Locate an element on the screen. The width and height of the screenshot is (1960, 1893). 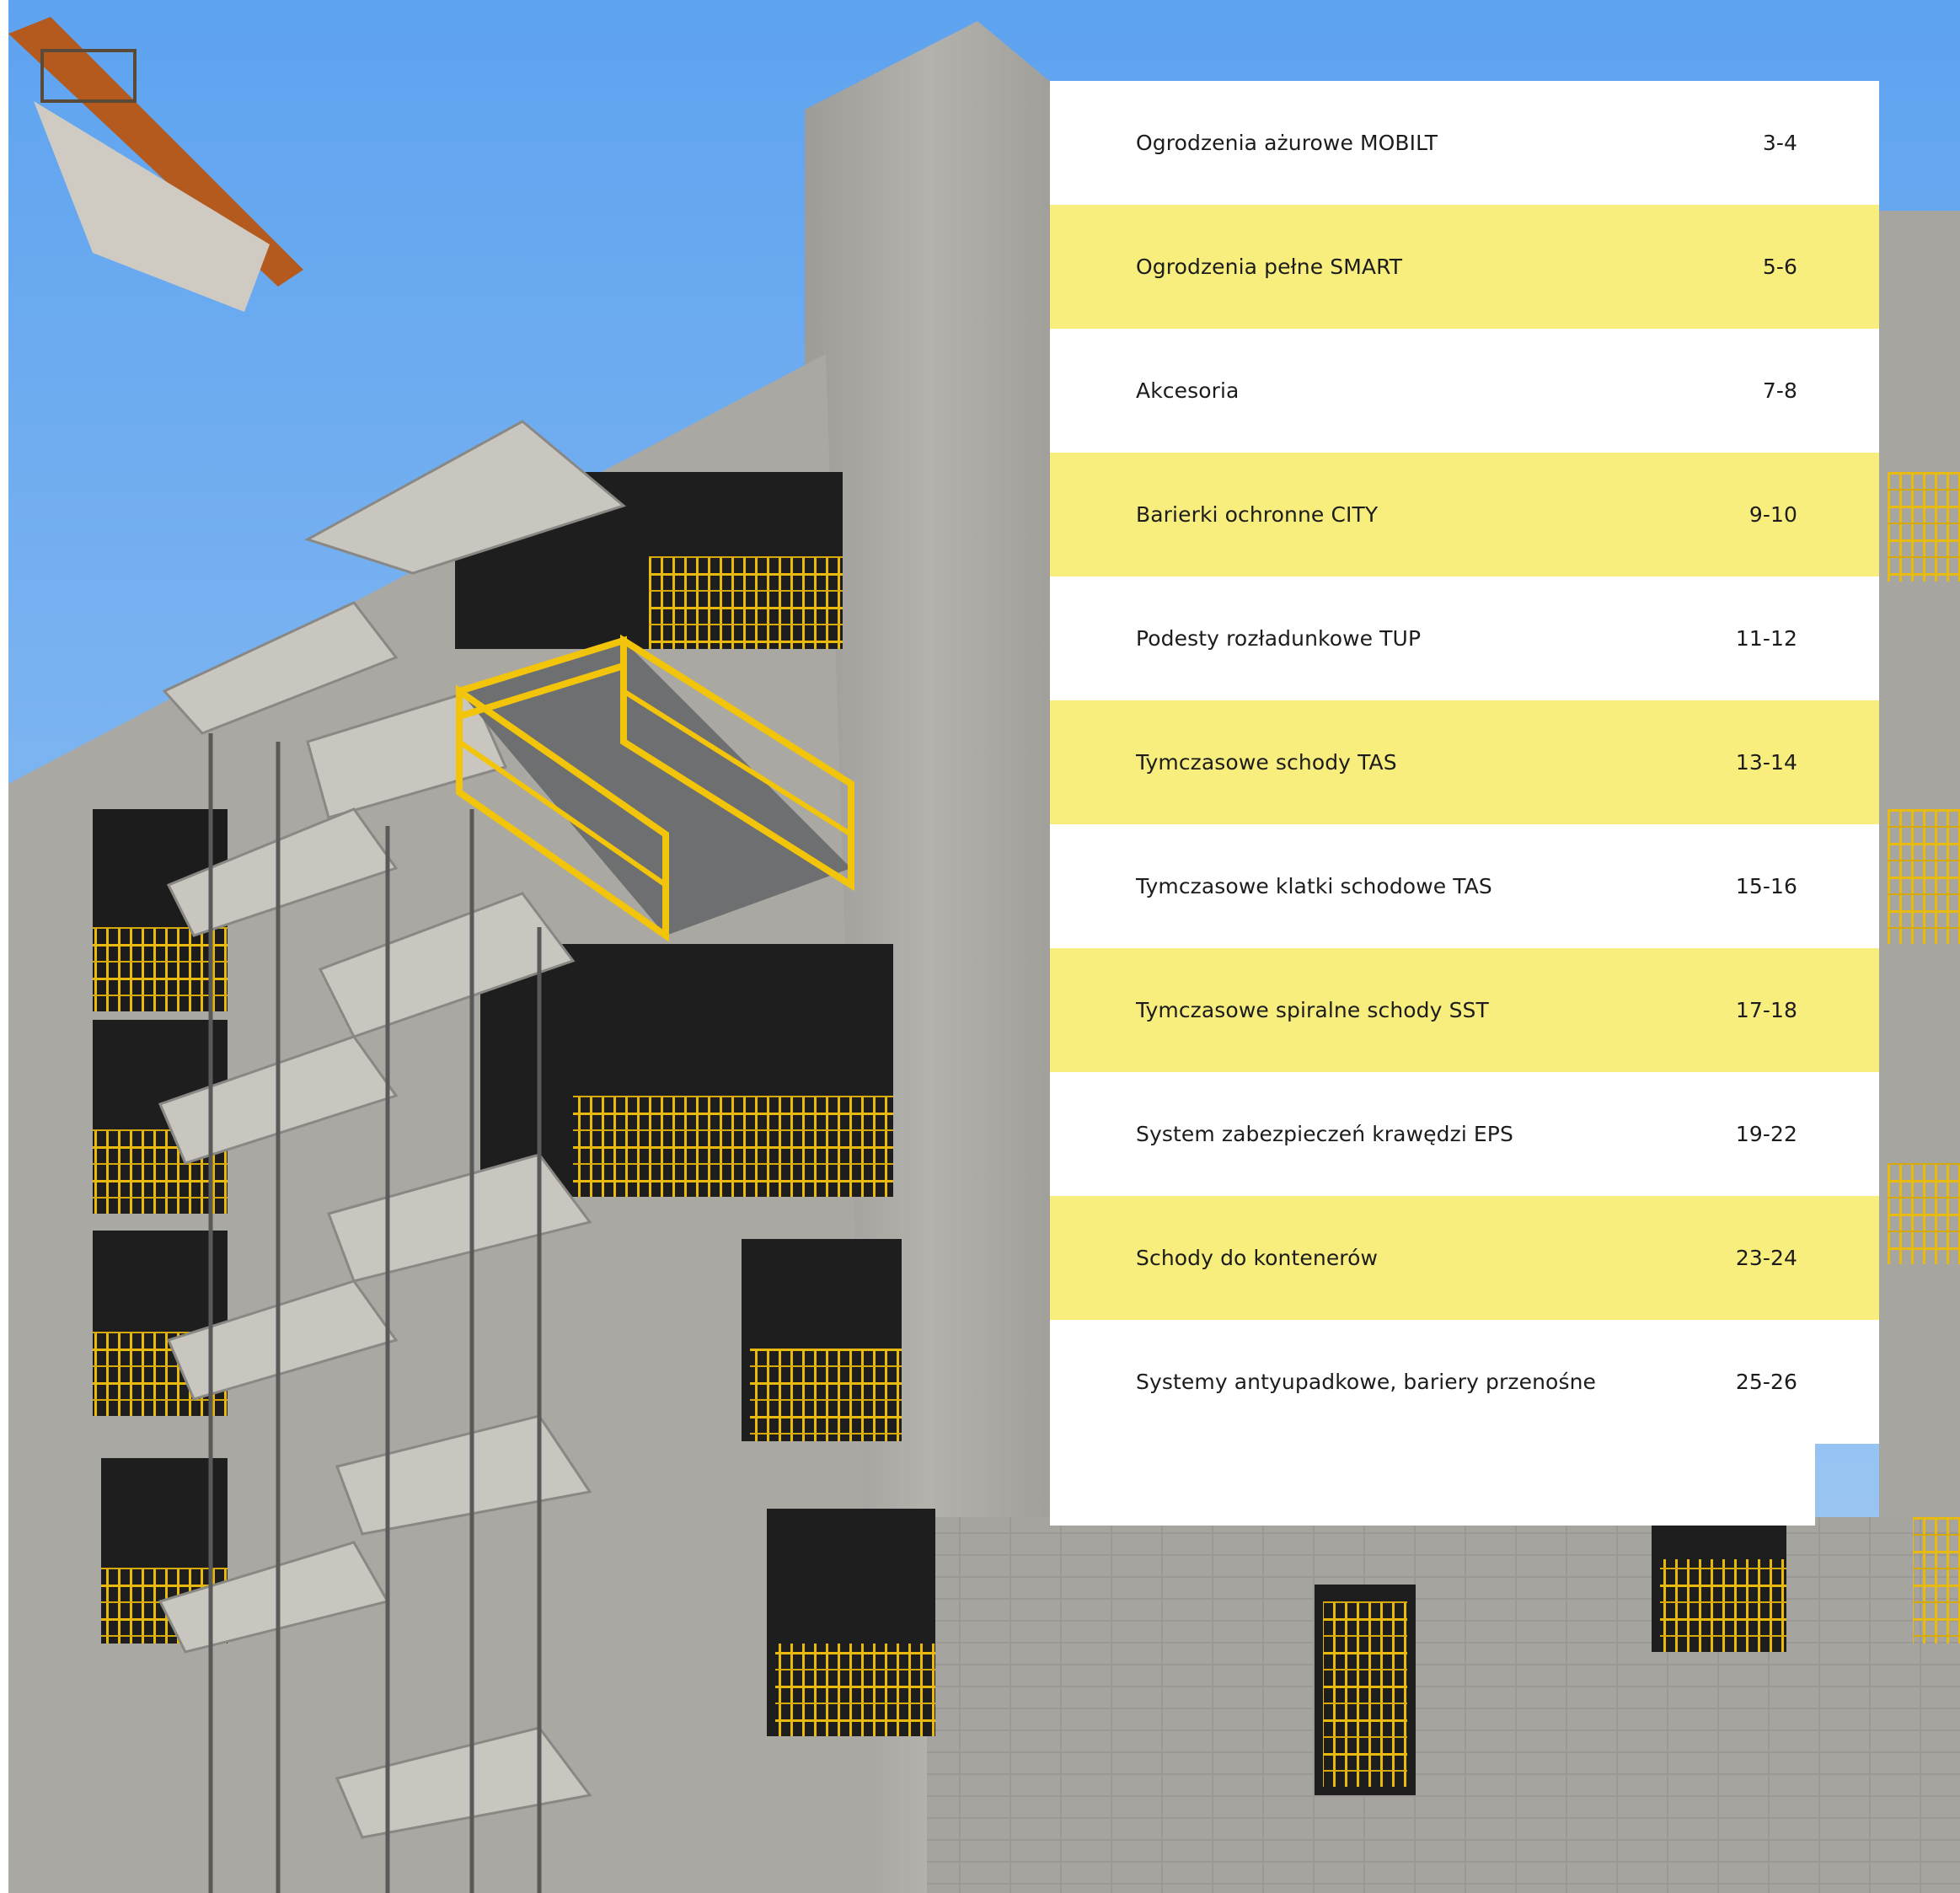
toc-pages: 17-18 is located at coordinates (1766, 1010).